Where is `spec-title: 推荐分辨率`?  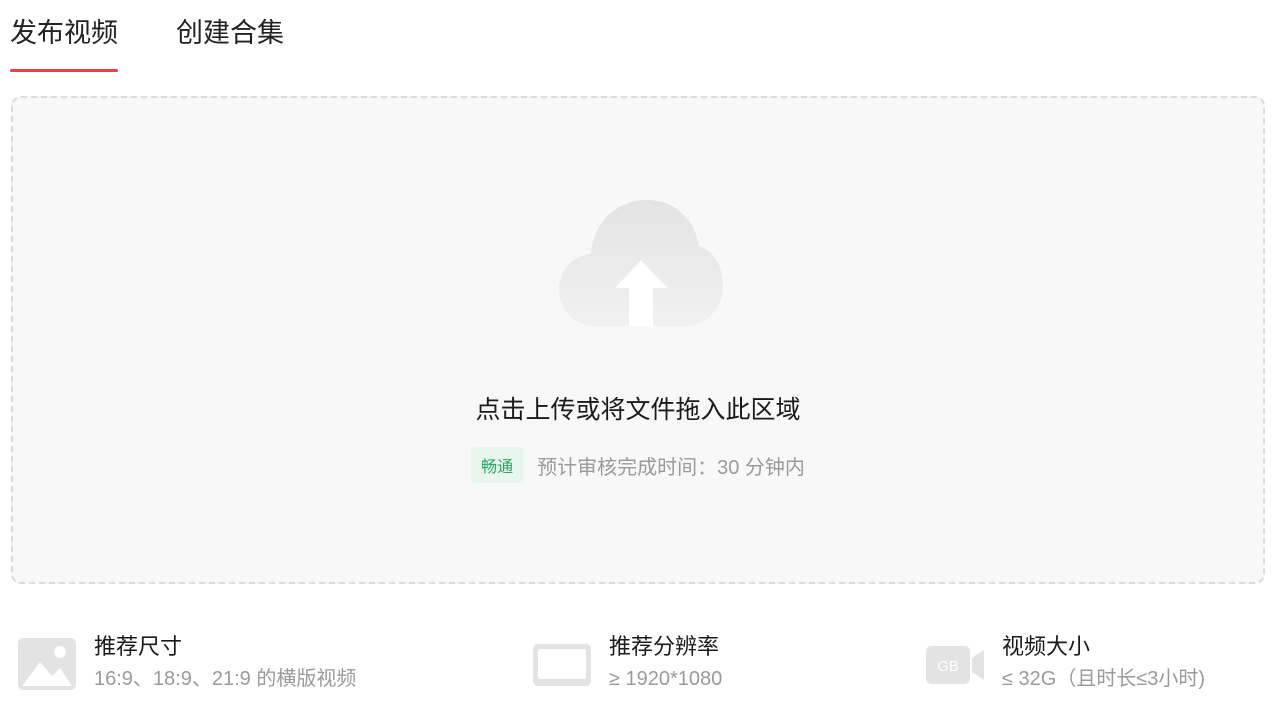
spec-title: 推荐分辨率 is located at coordinates (664, 646).